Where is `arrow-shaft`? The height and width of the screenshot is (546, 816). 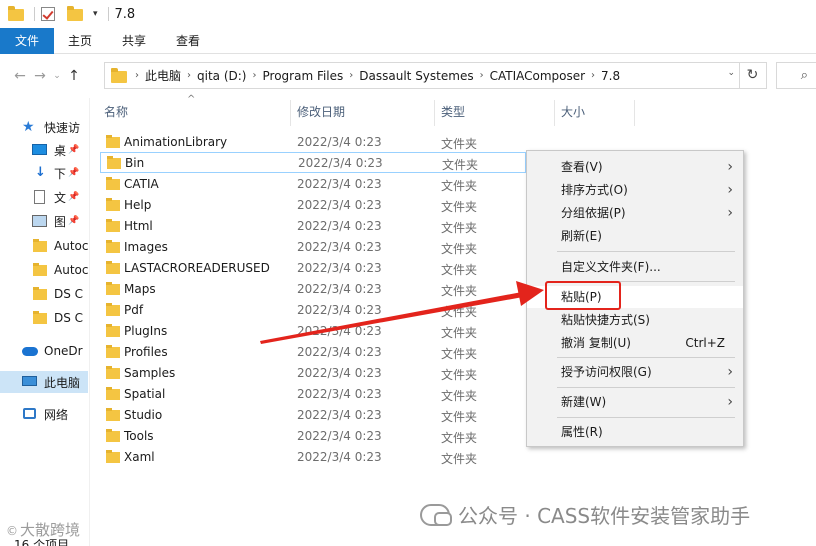
arrow-shaft is located at coordinates (391, 318).